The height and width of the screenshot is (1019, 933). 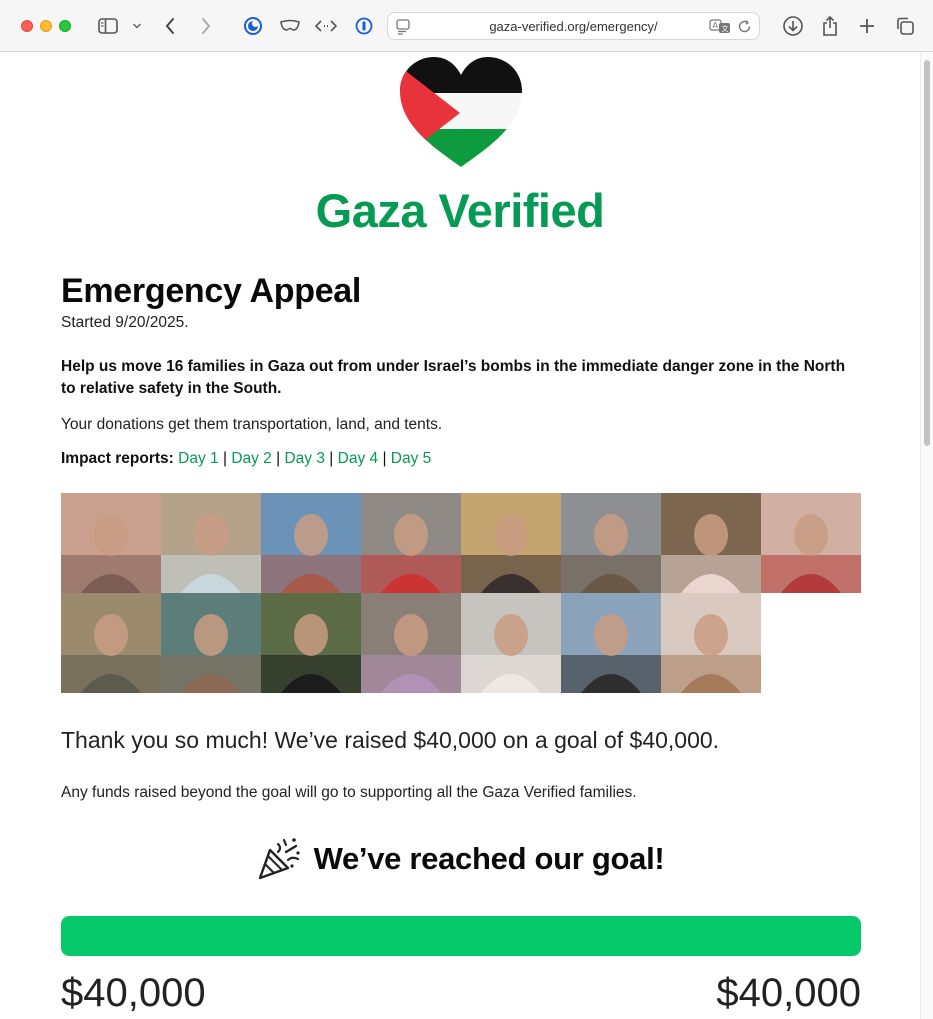 I want to click on impact-link-day-2: Day 2, so click(x=251, y=458).